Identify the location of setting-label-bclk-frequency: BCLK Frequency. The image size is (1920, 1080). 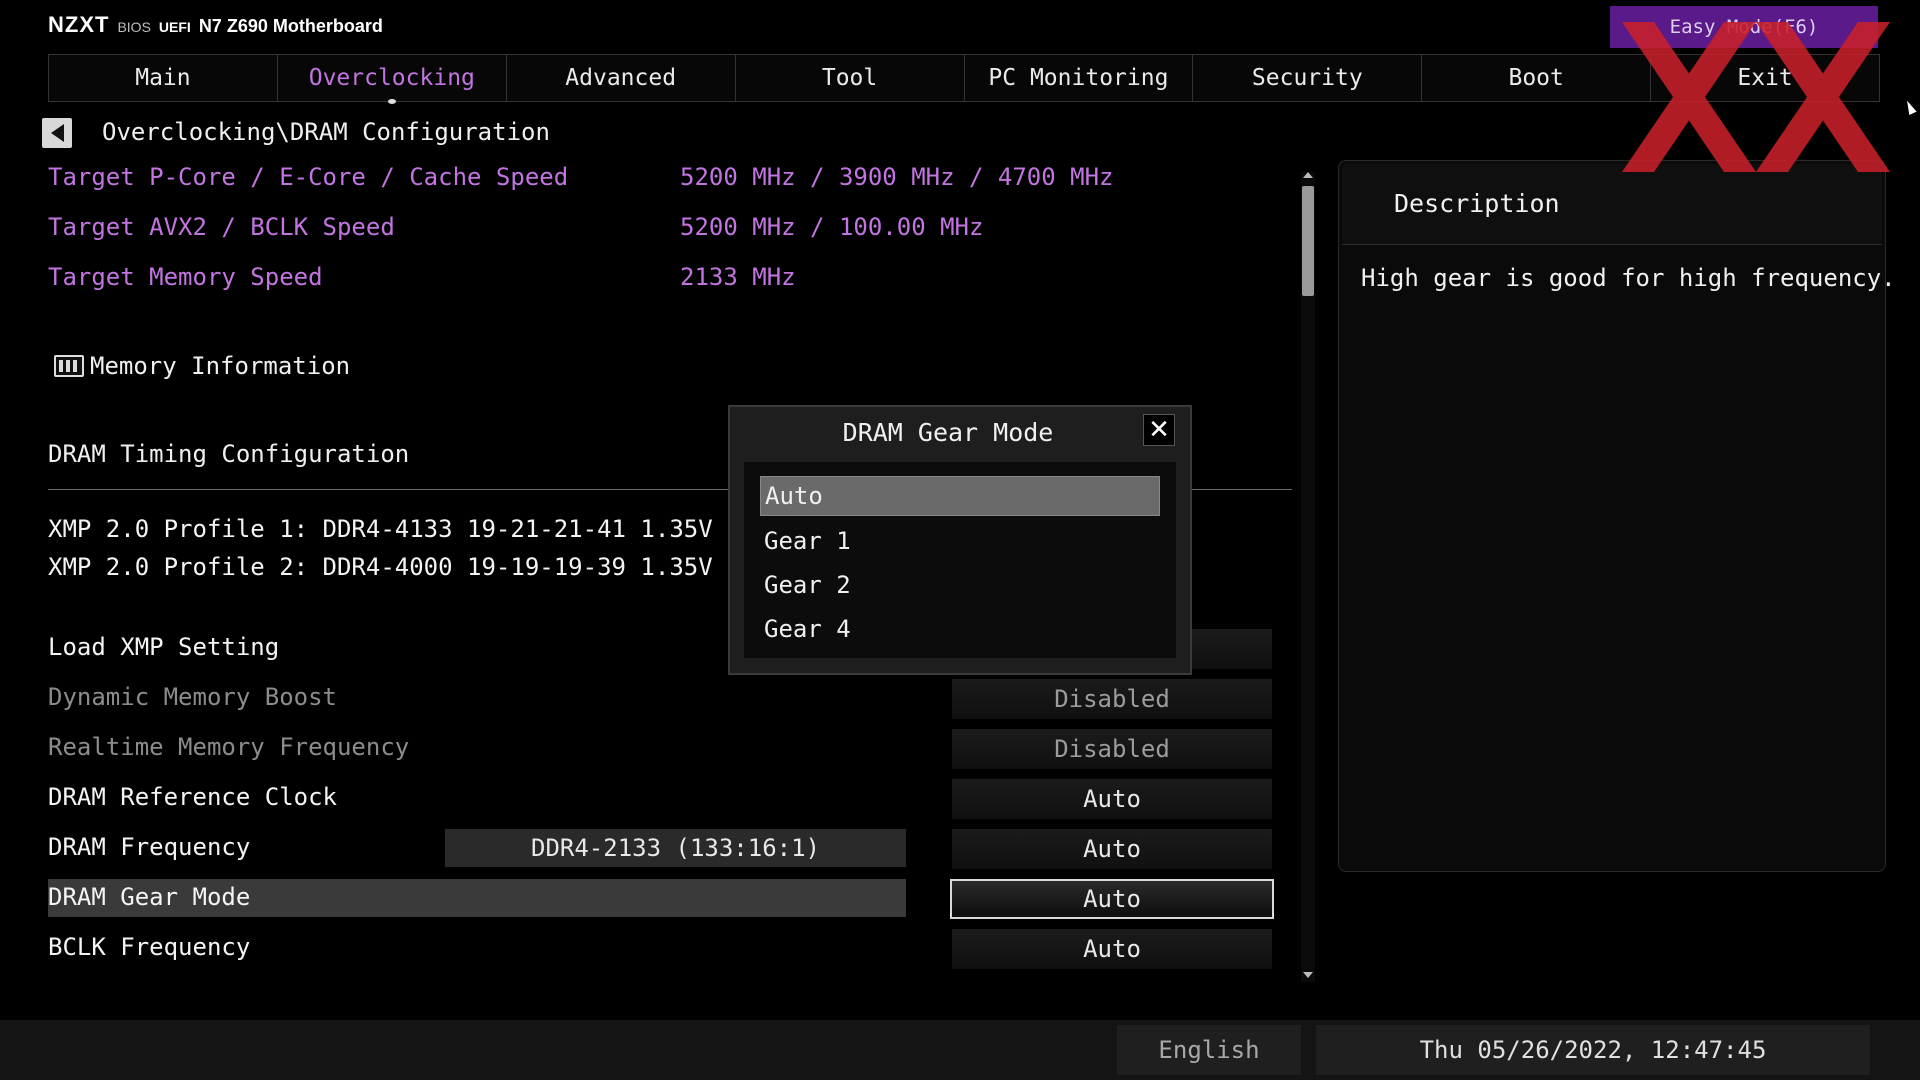
(149, 947).